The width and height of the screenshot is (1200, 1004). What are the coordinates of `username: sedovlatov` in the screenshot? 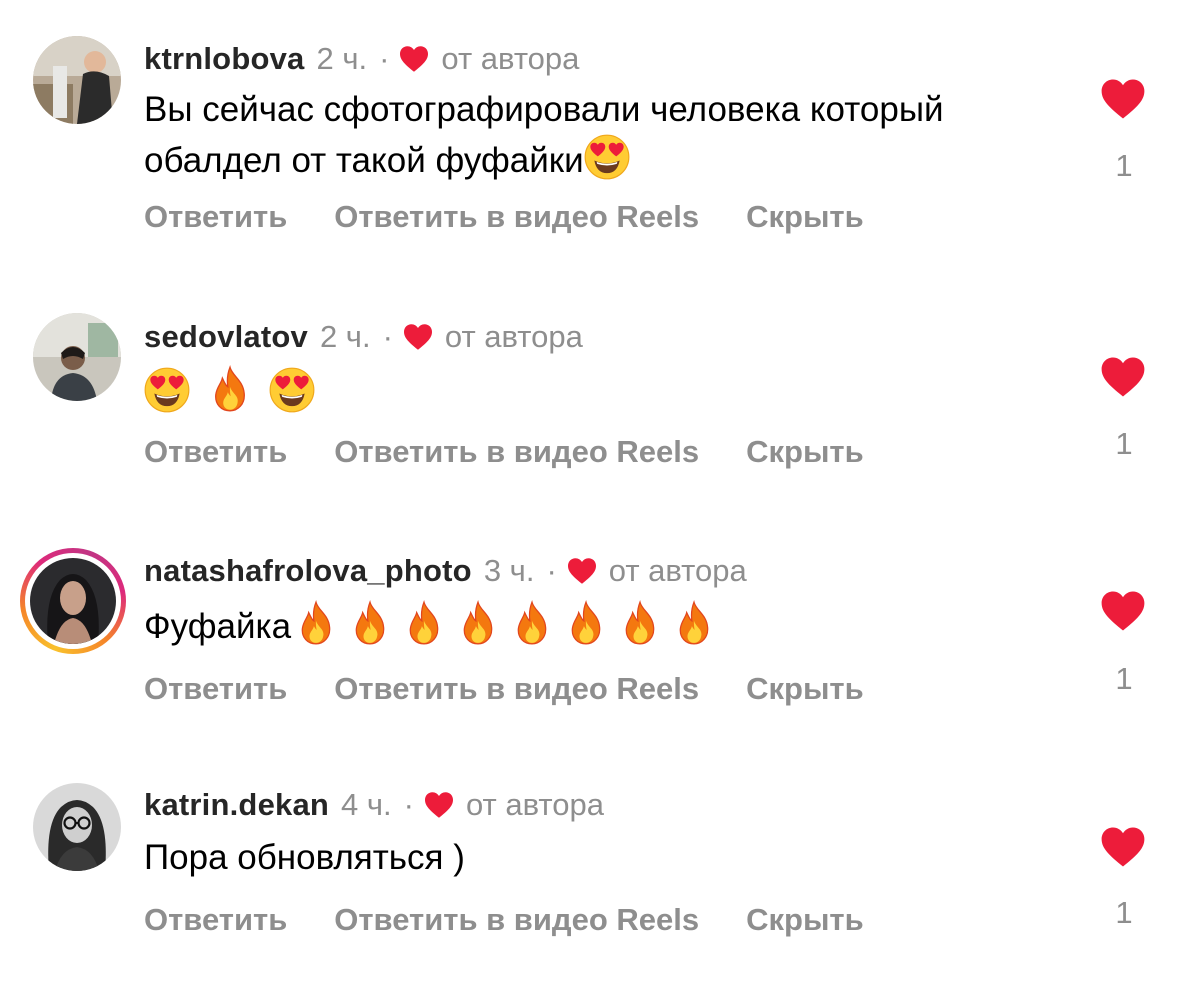 It's located at (226, 337).